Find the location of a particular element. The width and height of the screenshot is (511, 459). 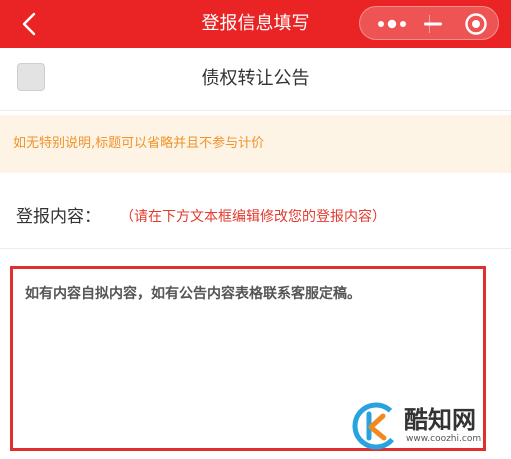

content-label: 登报内容： is located at coordinates (58, 217).